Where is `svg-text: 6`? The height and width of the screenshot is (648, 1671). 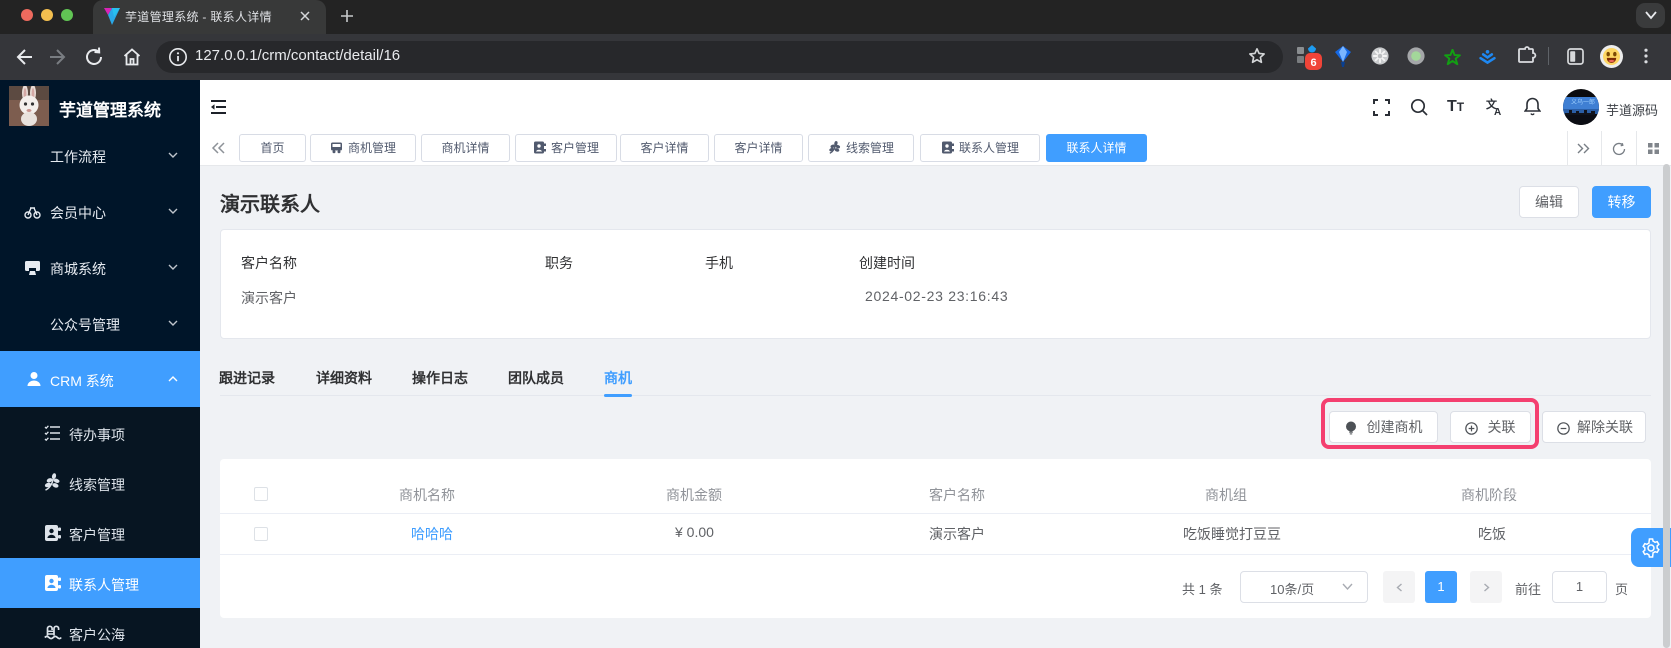 svg-text: 6 is located at coordinates (1313, 63).